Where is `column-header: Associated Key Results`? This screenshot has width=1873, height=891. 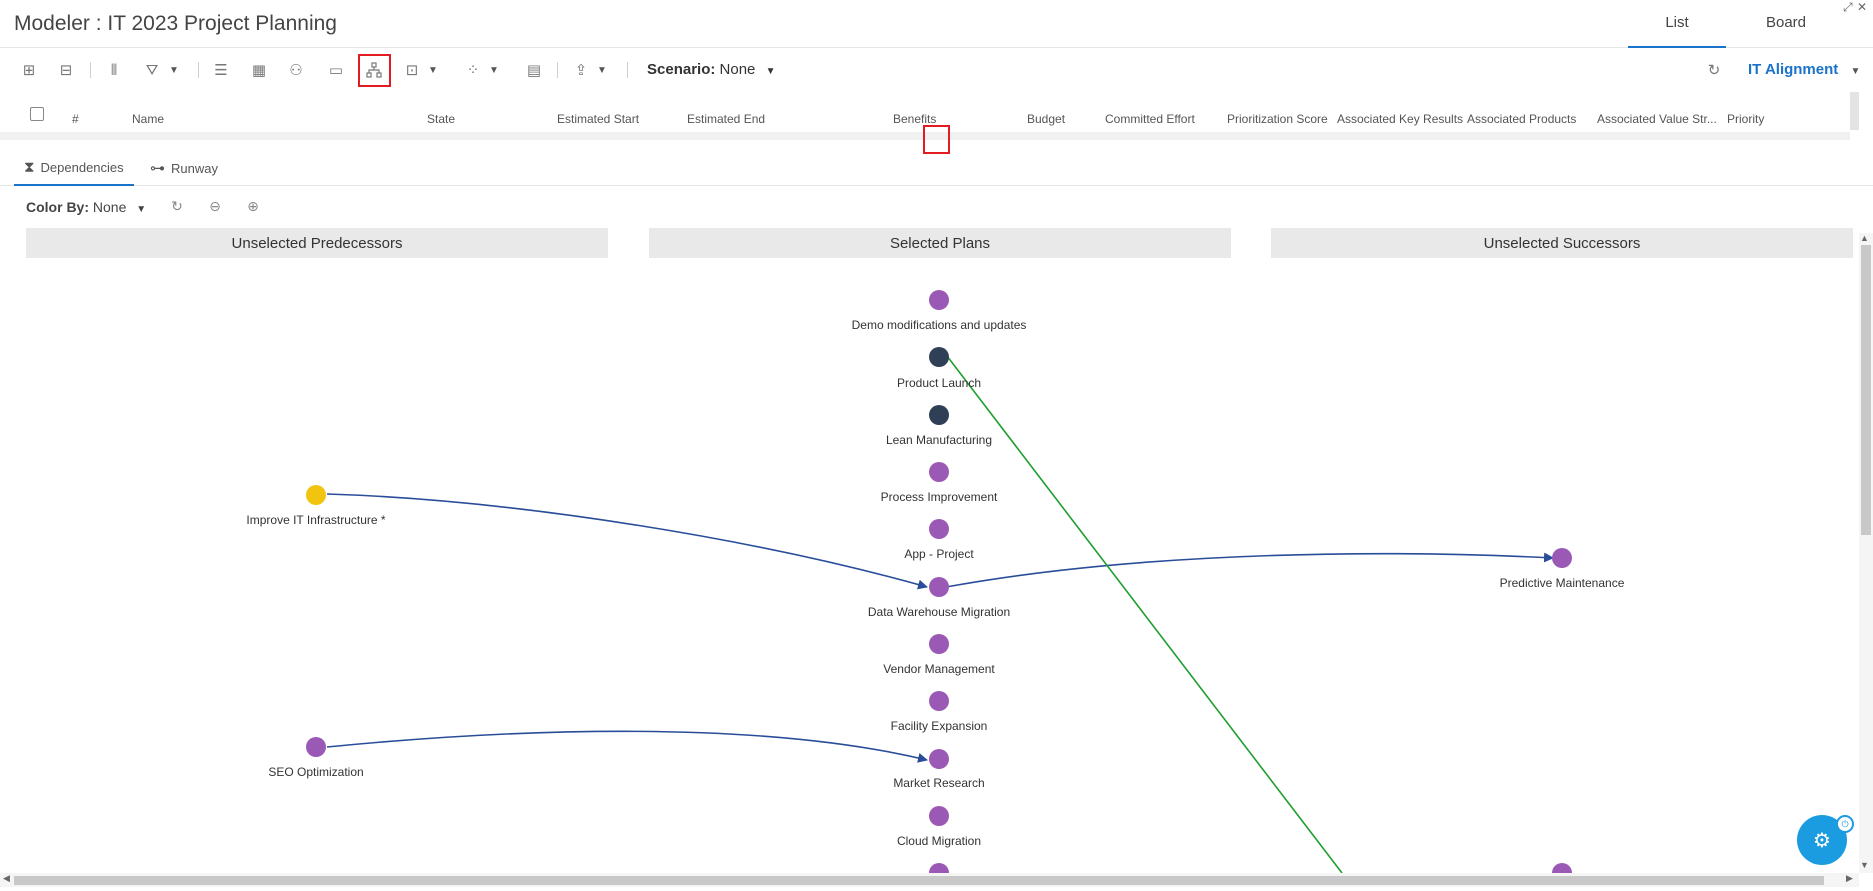 column-header: Associated Key Results is located at coordinates (1400, 119).